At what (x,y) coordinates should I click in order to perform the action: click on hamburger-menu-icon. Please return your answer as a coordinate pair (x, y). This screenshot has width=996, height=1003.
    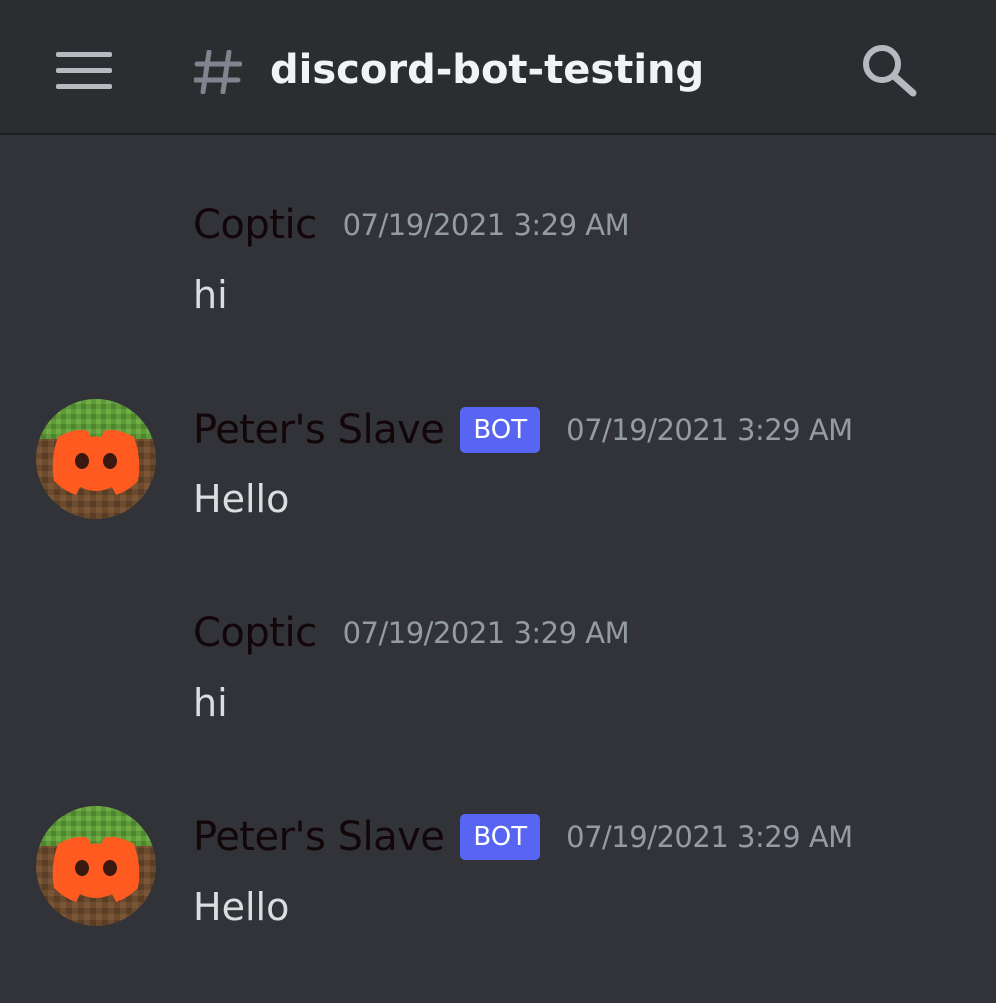
    Looking at the image, I should click on (84, 71).